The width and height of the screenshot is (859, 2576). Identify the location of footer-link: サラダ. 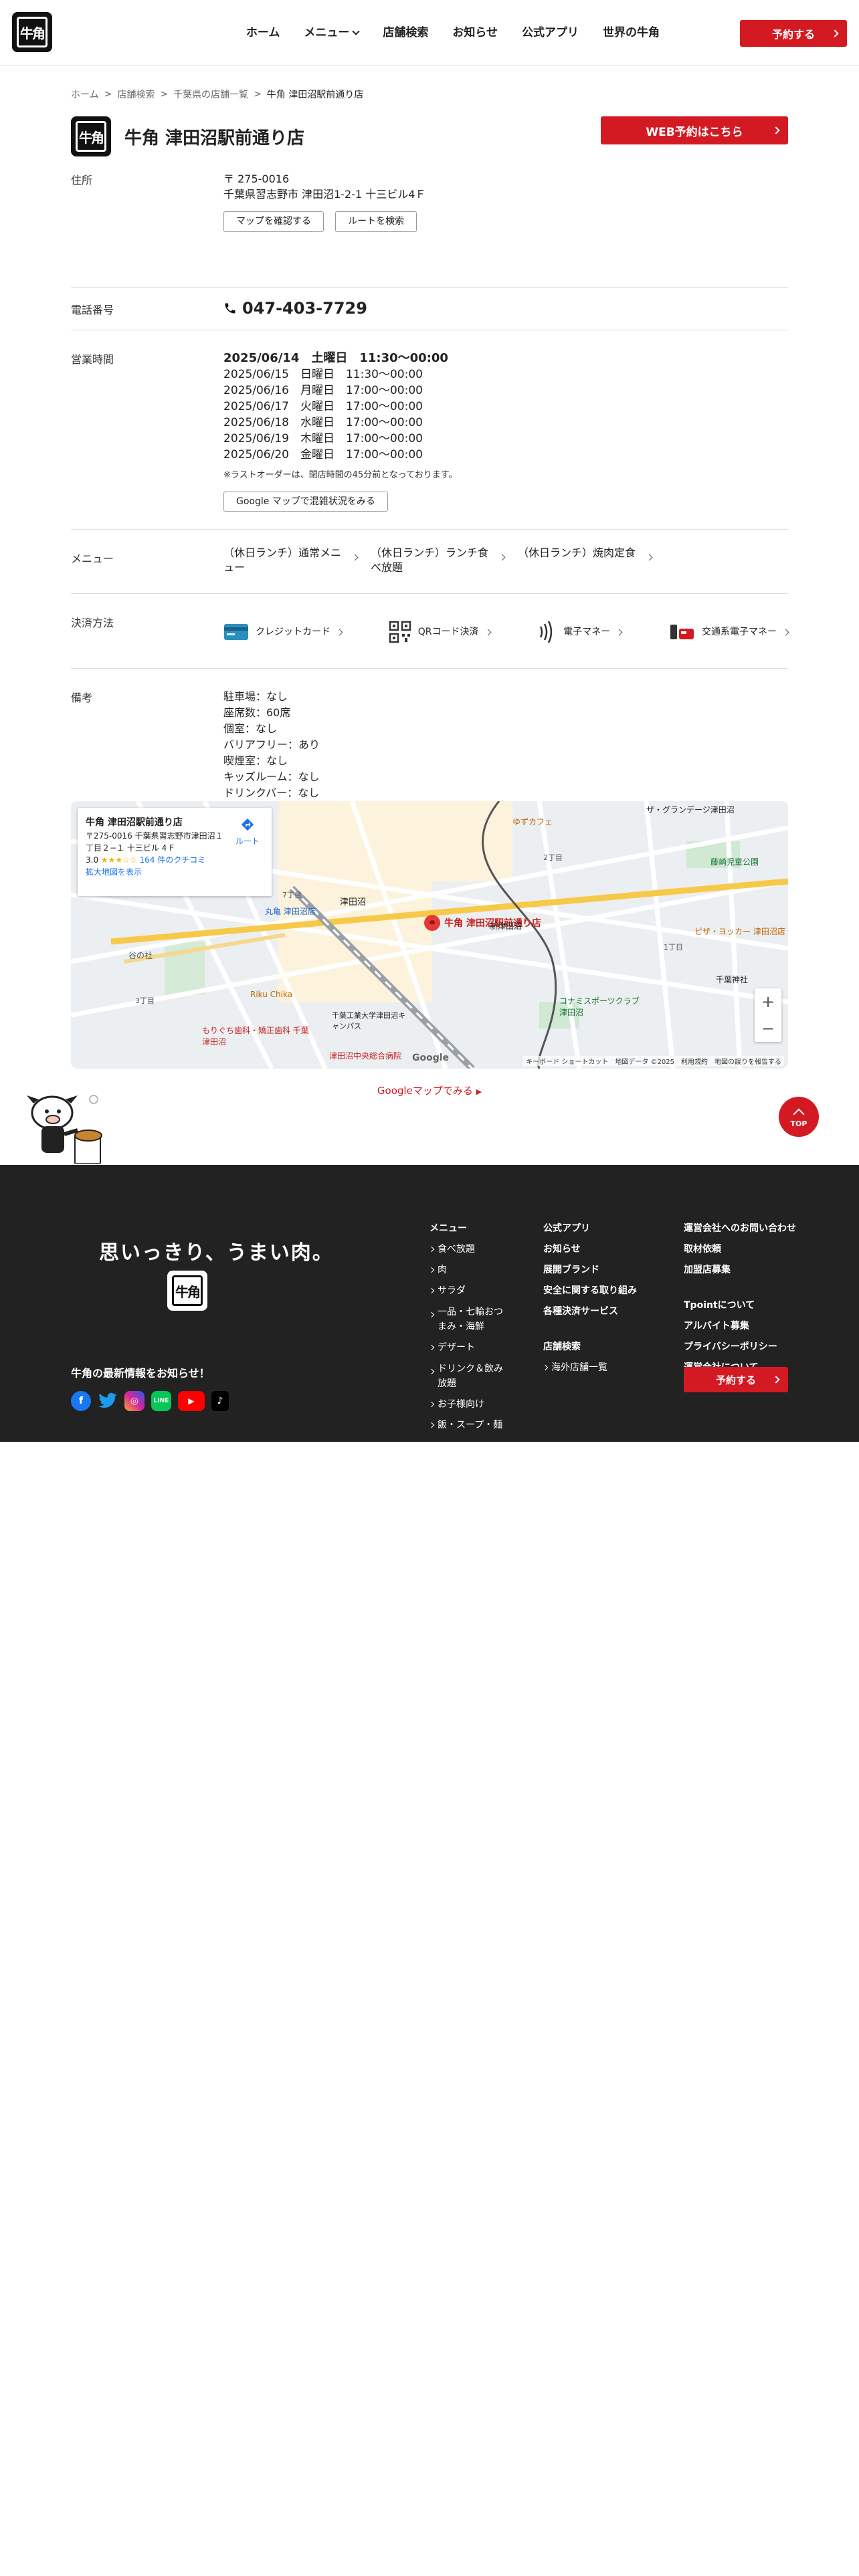
(466, 1291).